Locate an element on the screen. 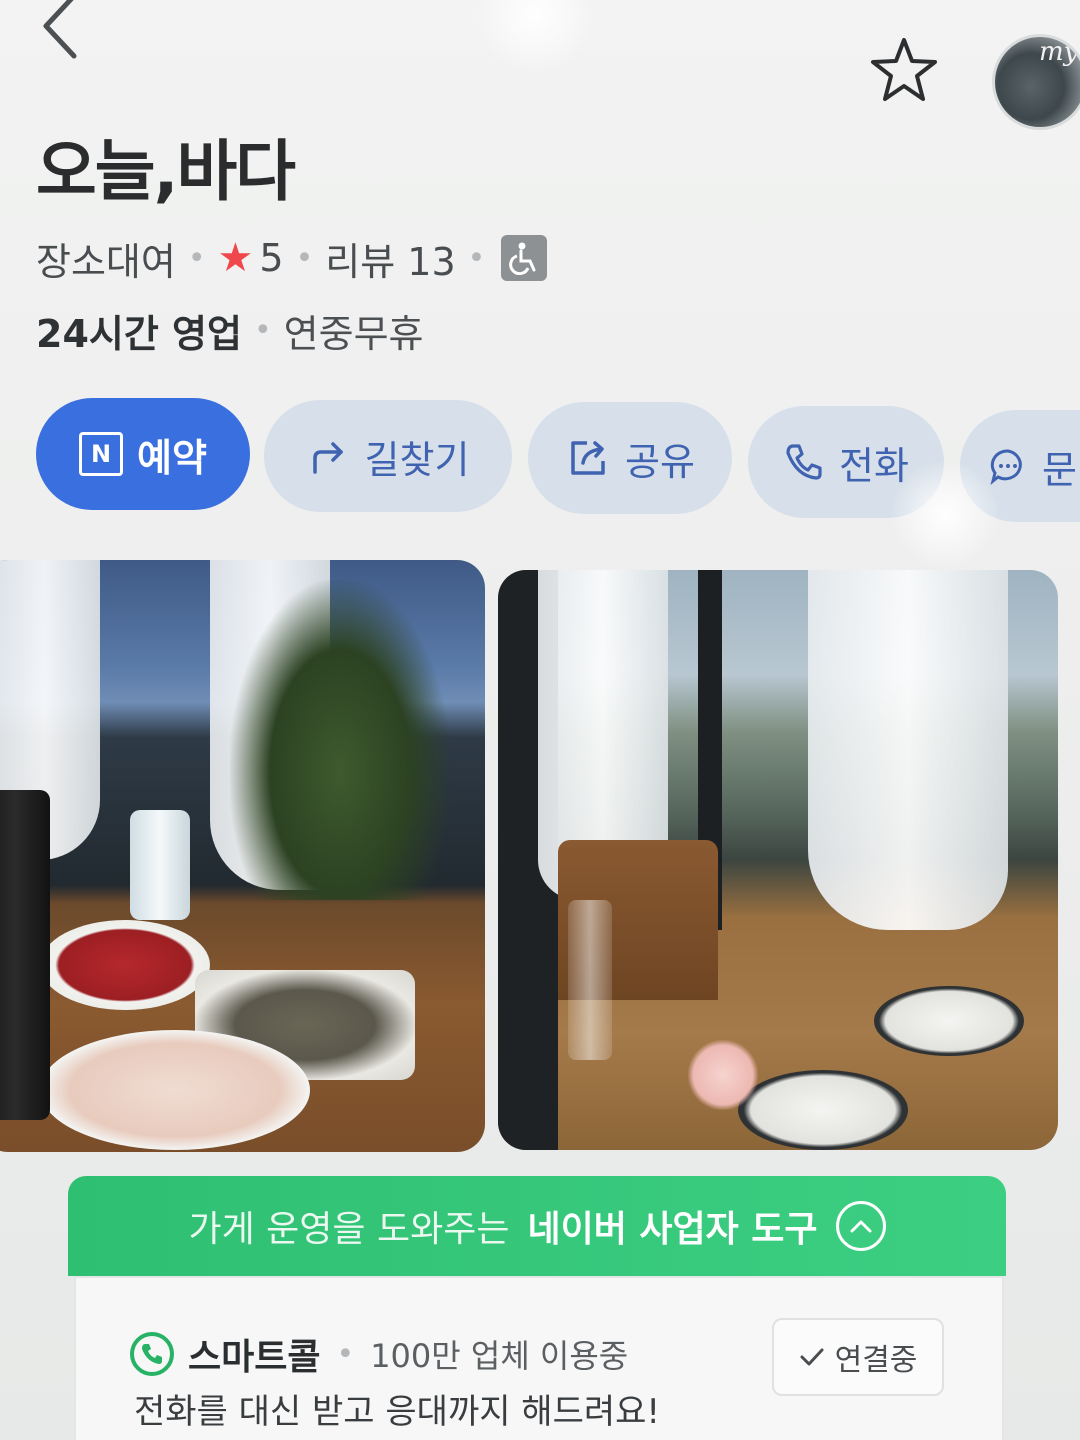 This screenshot has height=1440, width=1080. share-button: 공유 is located at coordinates (630, 458).